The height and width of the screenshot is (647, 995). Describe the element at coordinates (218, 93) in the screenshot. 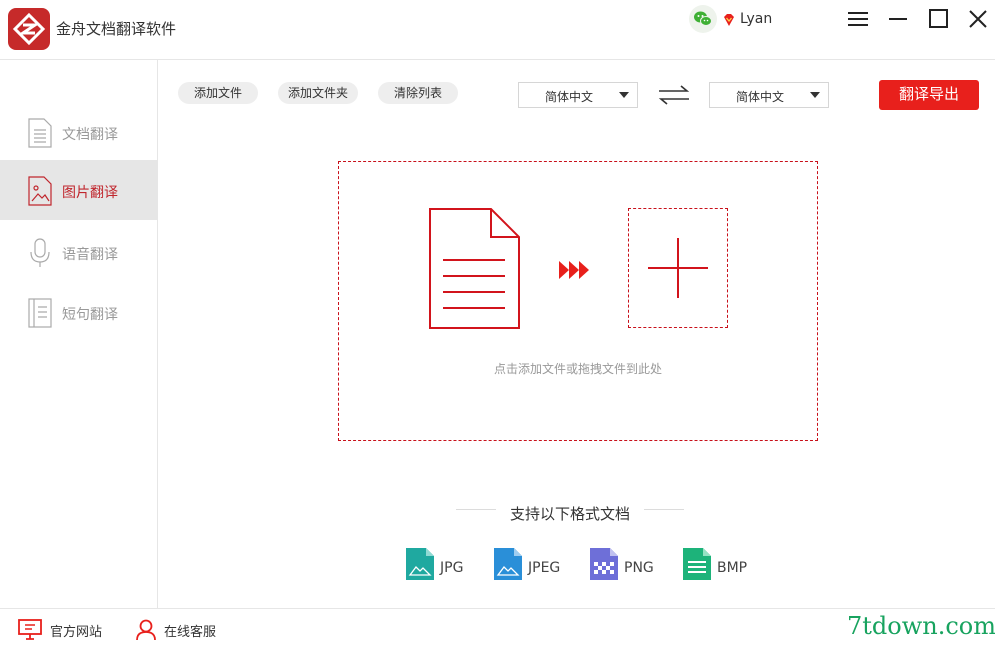

I see `add-file-button: 添加文件` at that location.